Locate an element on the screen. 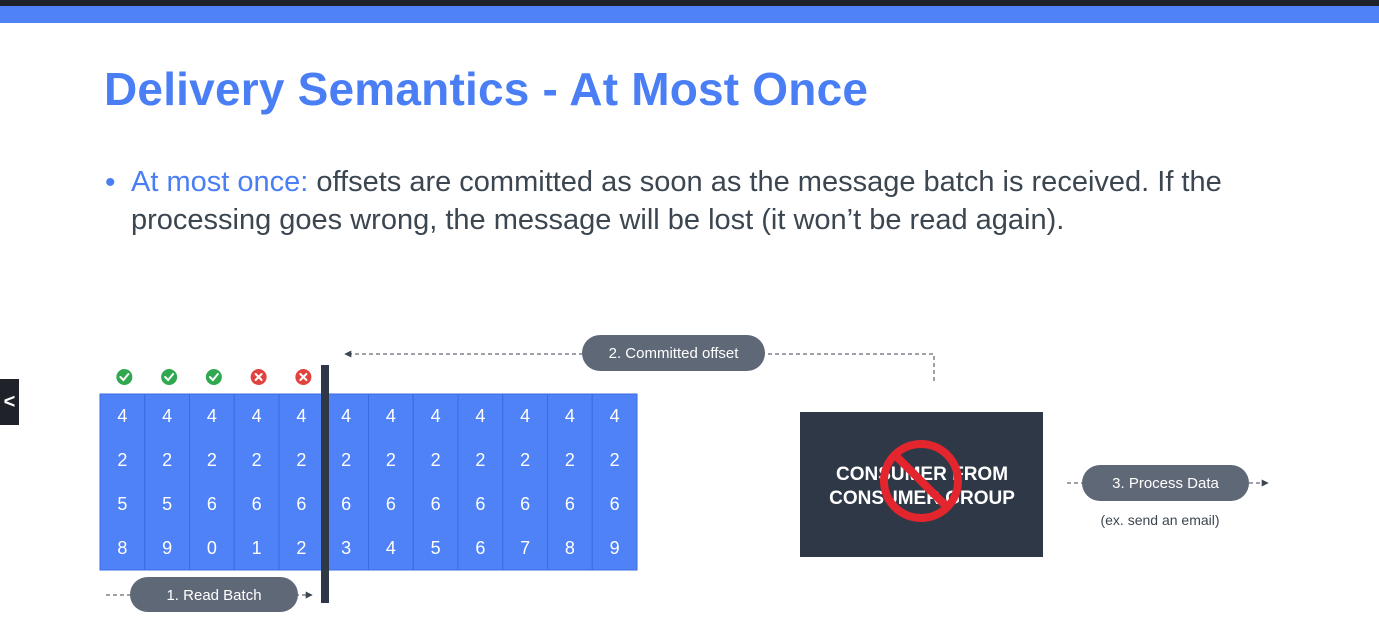 The width and height of the screenshot is (1379, 629). process-data-pill: 3. Process Data is located at coordinates (1165, 483).